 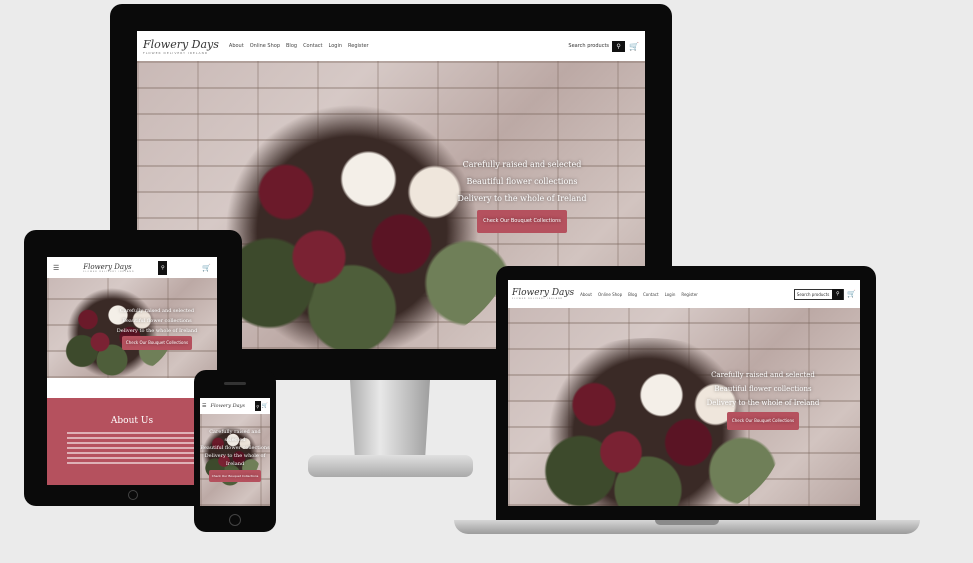 I want to click on nav-blog: Blog, so click(x=291, y=46).